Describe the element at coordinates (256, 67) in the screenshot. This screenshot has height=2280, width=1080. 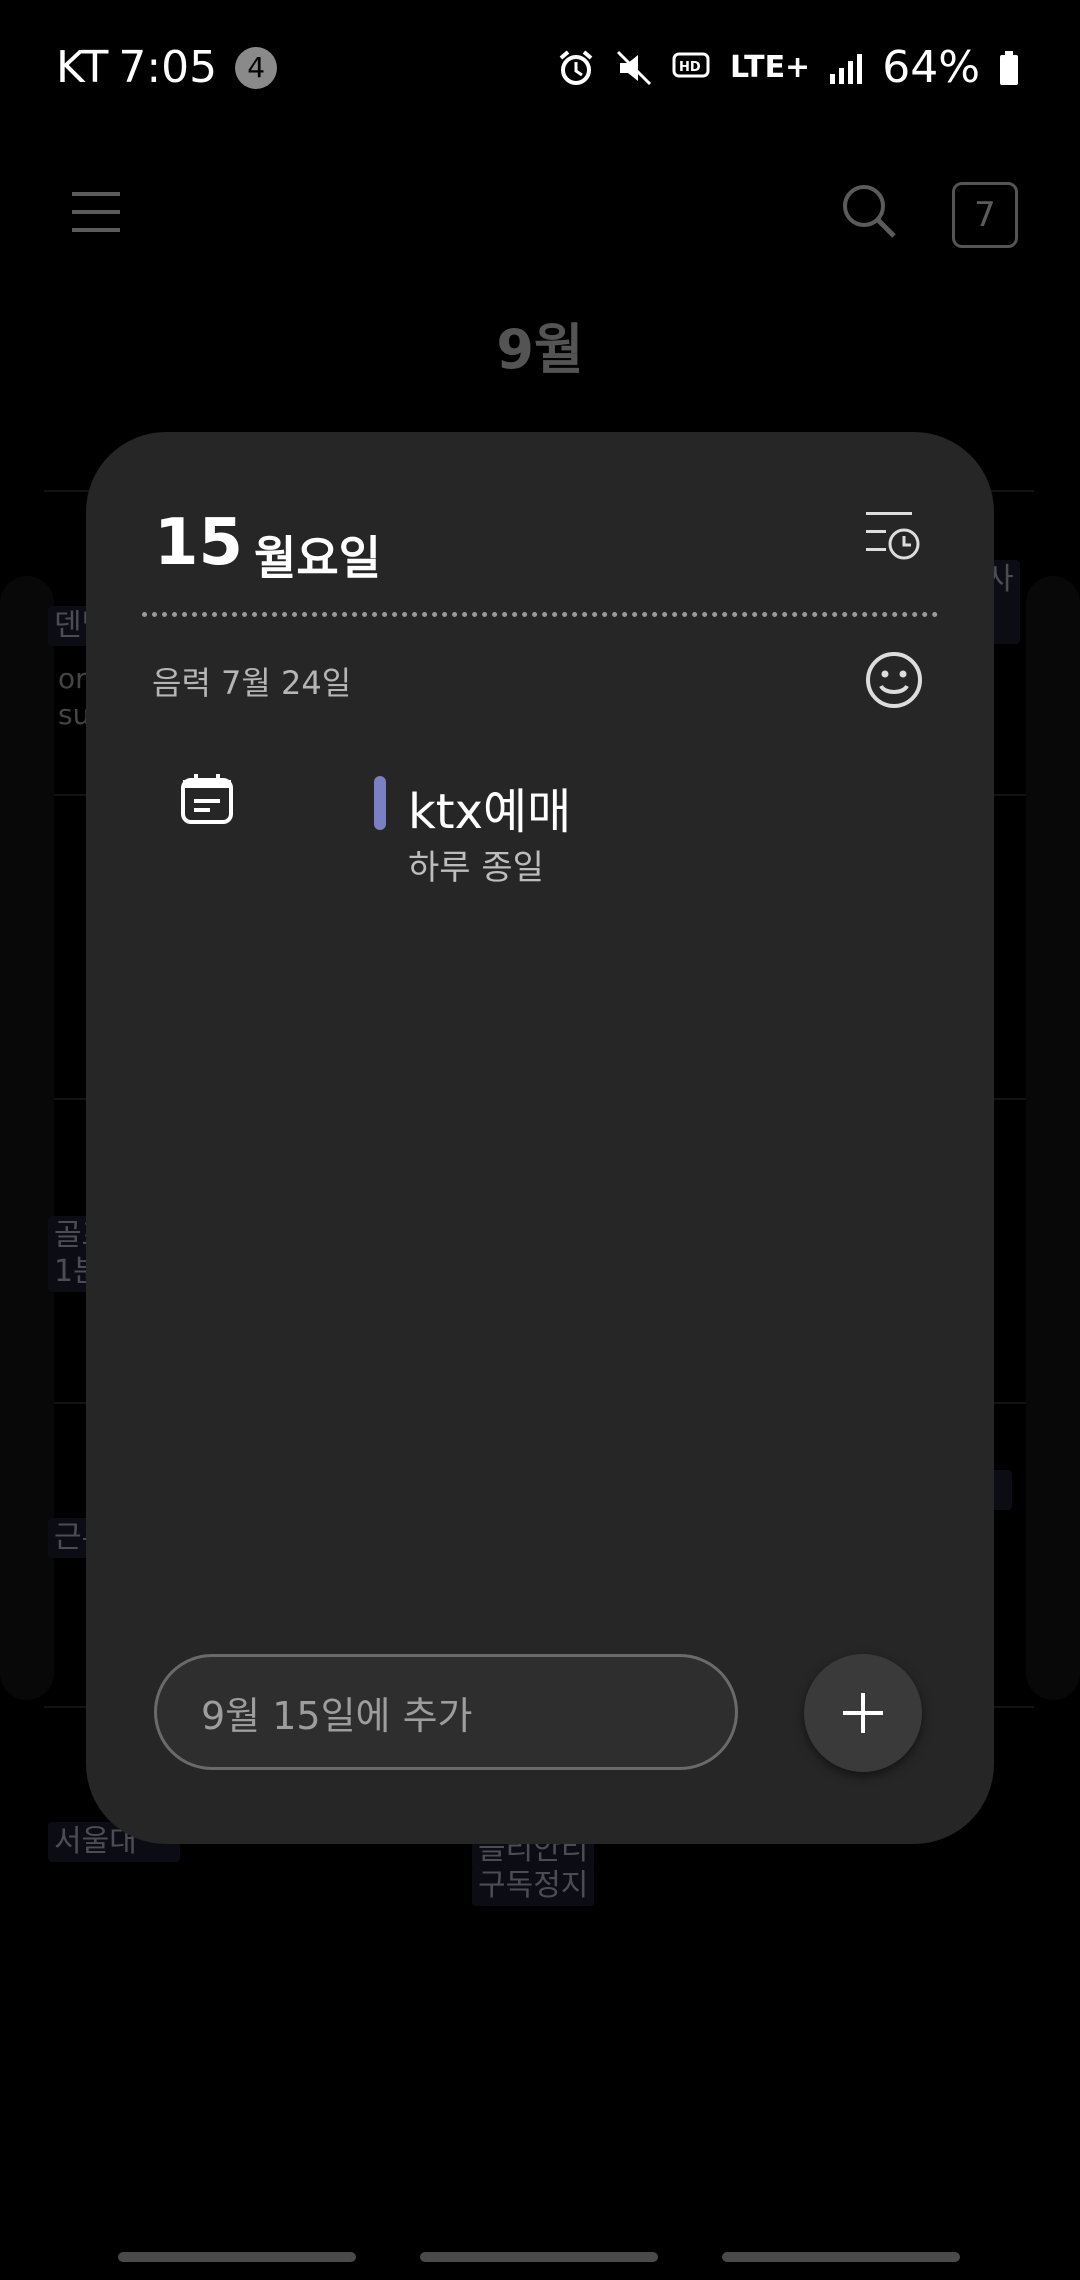
I see `notification-count-badge: 4` at that location.